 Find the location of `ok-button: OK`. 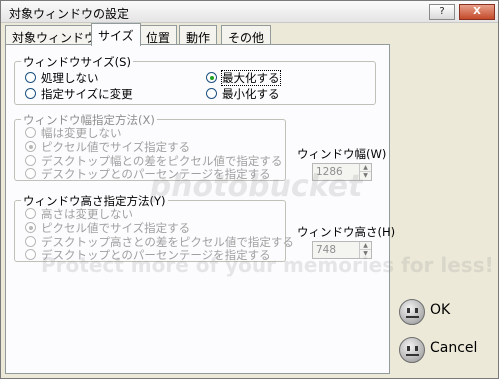

ok-button: OK is located at coordinates (440, 312).